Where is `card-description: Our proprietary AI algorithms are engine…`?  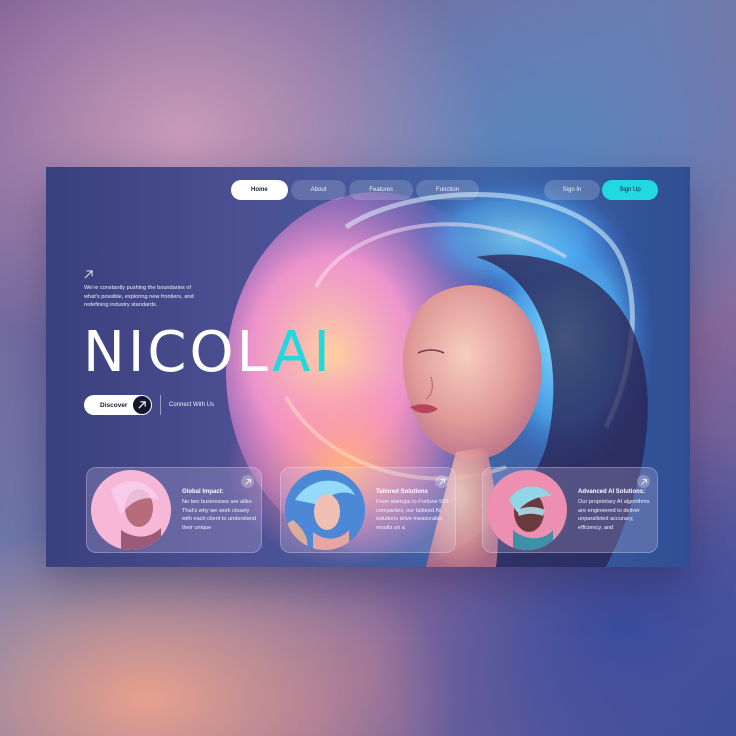 card-description: Our proprietary AI algorithms are engine… is located at coordinates (614, 515).